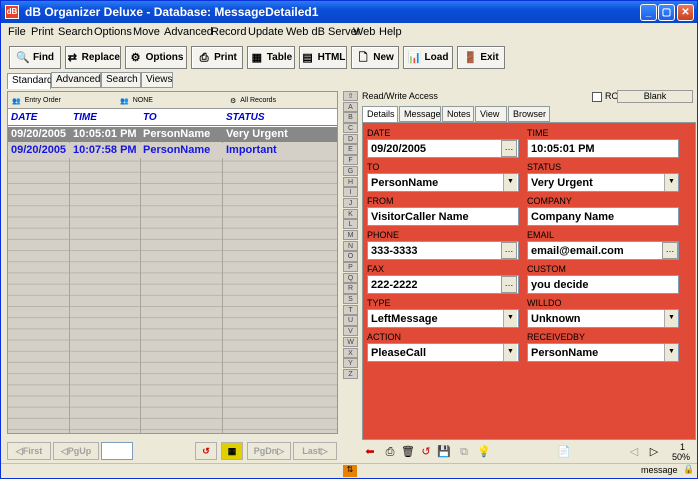 The image size is (698, 479). Describe the element at coordinates (350, 117) in the screenshot. I see `alpha-index-b: B` at that location.